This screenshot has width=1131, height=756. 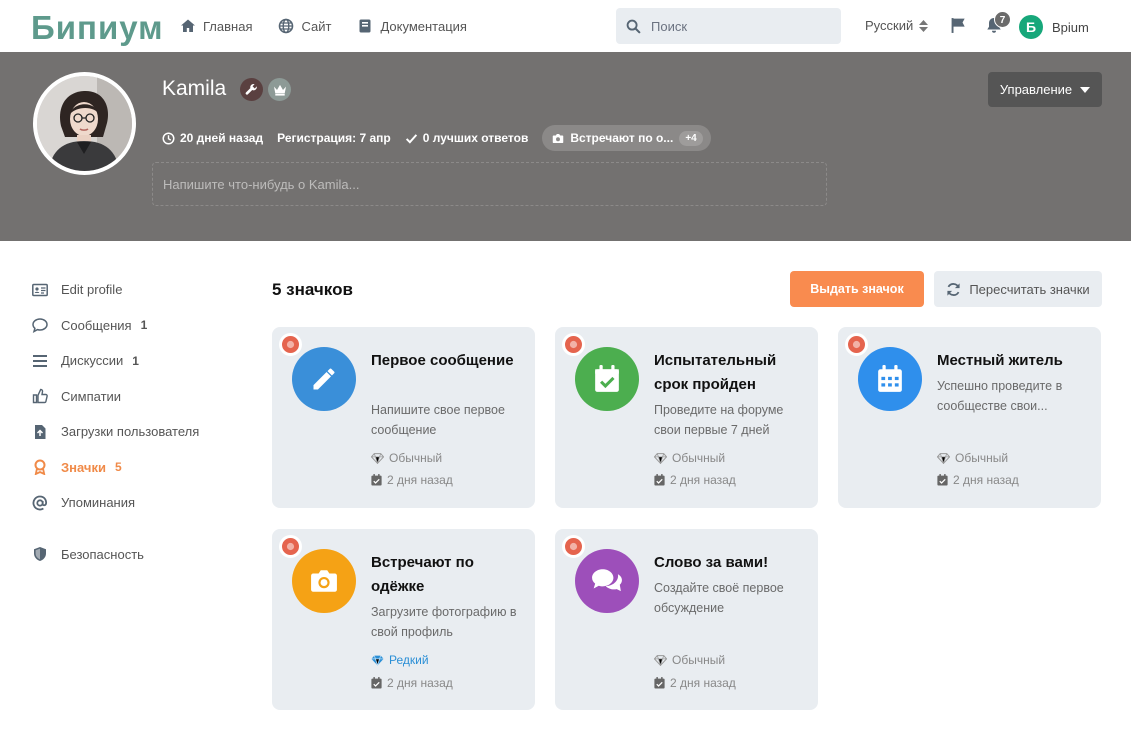 What do you see at coordinates (40, 554) in the screenshot?
I see `shield-icon` at bounding box center [40, 554].